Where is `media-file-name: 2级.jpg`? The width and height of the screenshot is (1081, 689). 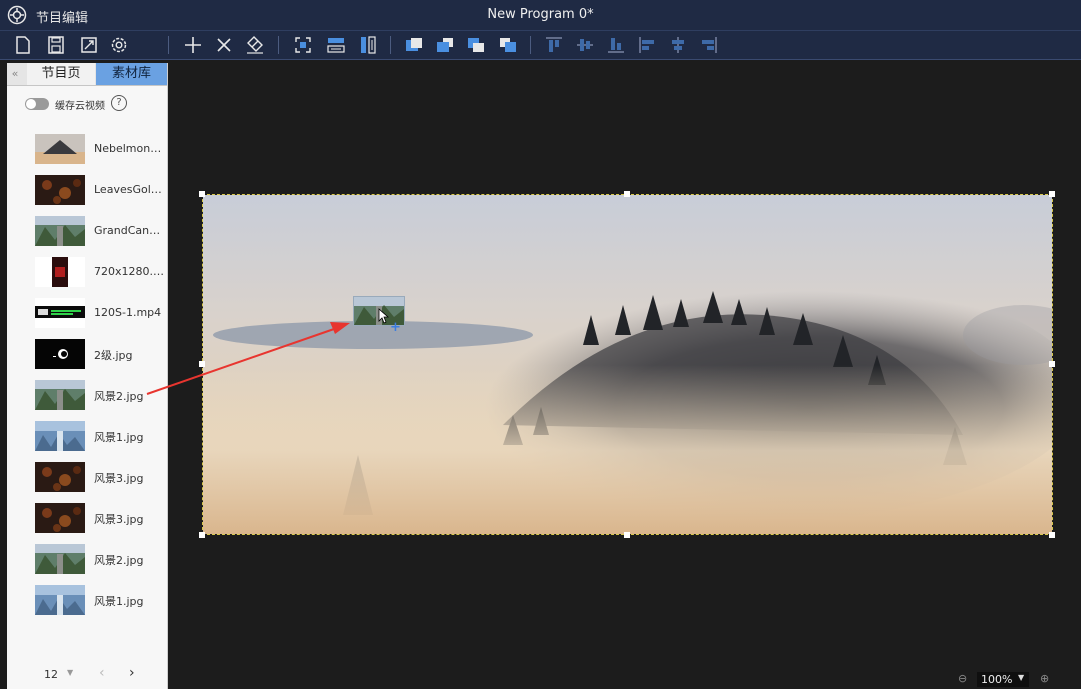 media-file-name: 2级.jpg is located at coordinates (113, 355).